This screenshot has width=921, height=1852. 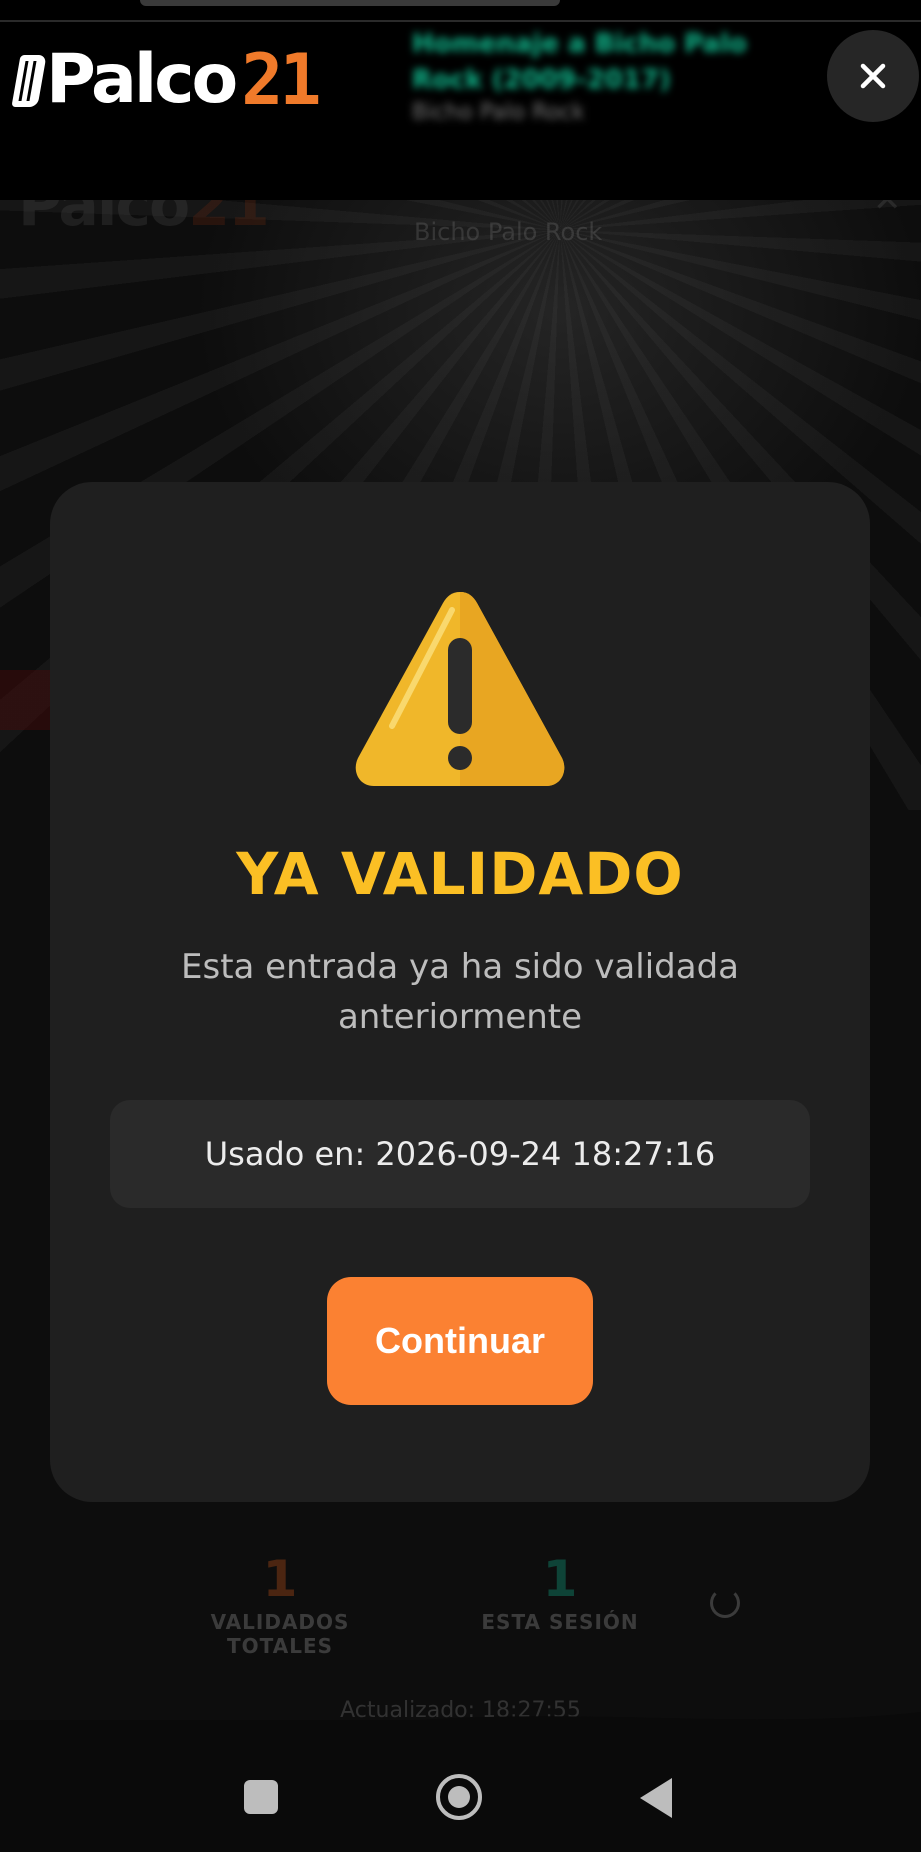 I want to click on stat-session: 1 ESTA SESIÓN, so click(x=560, y=1592).